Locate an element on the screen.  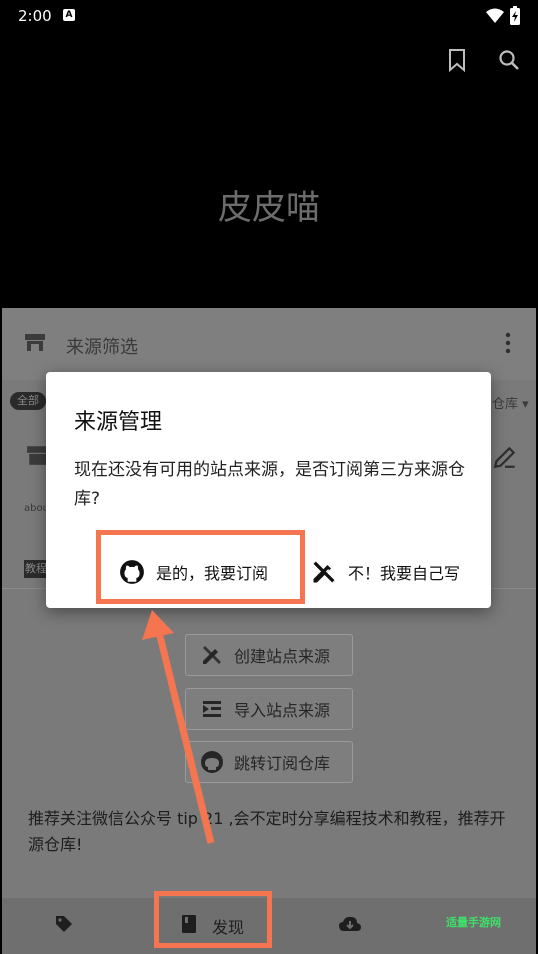
annotation-arrow is located at coordinates (178, 727).